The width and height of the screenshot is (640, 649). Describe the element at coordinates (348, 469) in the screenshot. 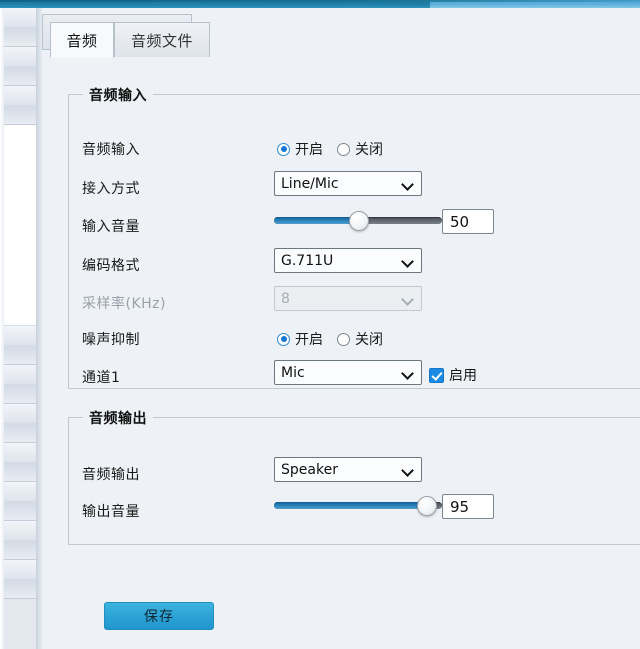

I see `select-audio-output: Speaker` at that location.